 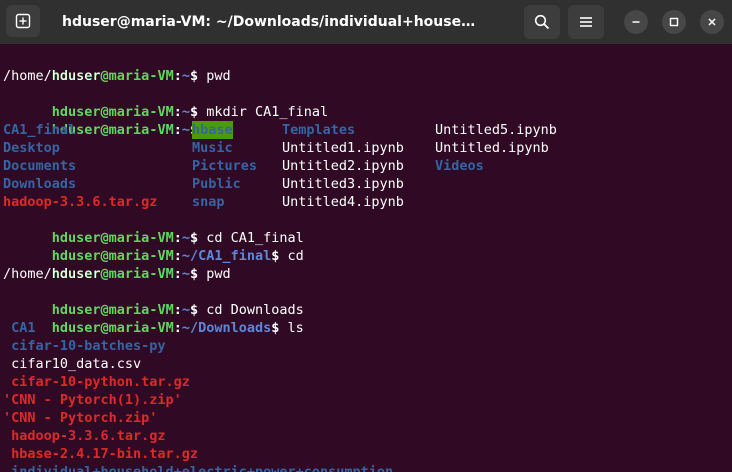 I want to click on command-text: cd, so click(x=291, y=256).